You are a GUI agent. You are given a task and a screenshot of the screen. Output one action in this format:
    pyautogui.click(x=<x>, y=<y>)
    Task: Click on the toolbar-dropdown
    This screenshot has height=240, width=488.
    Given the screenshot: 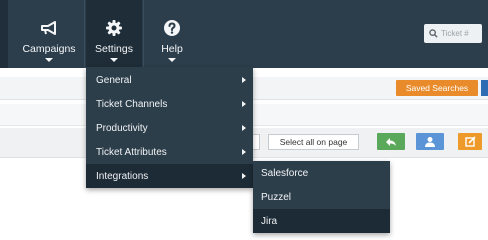 What is the action you would take?
    pyautogui.click(x=256, y=142)
    